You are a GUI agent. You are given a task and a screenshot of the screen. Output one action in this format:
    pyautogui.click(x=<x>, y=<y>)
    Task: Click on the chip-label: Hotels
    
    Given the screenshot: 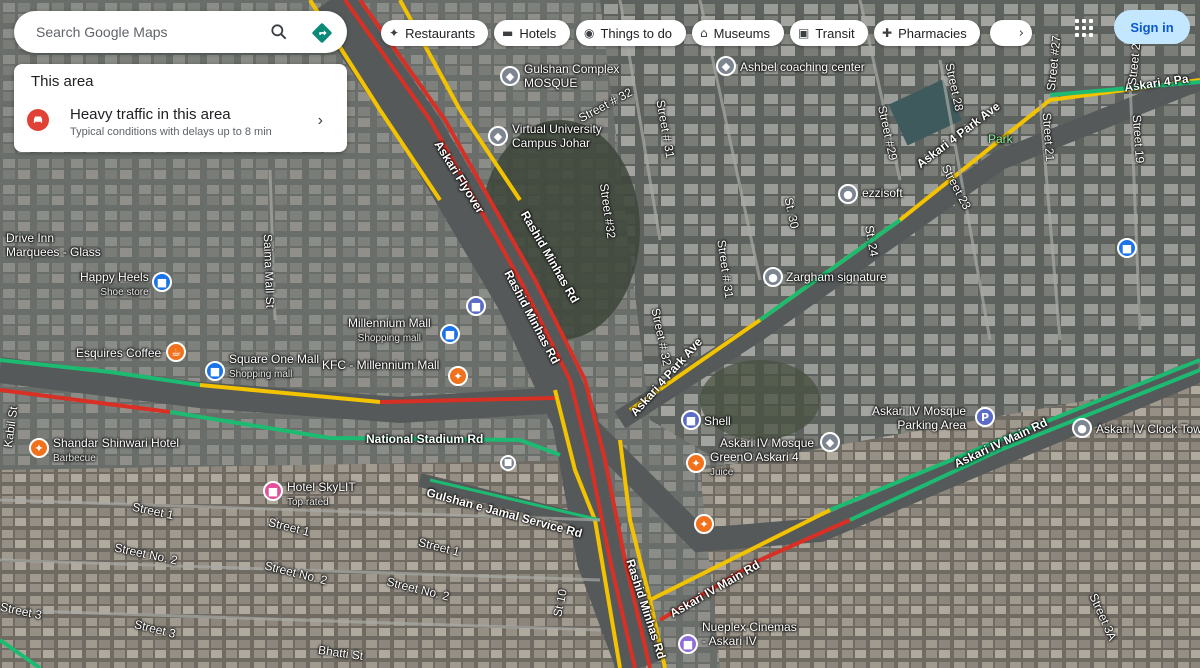 What is the action you would take?
    pyautogui.click(x=538, y=33)
    